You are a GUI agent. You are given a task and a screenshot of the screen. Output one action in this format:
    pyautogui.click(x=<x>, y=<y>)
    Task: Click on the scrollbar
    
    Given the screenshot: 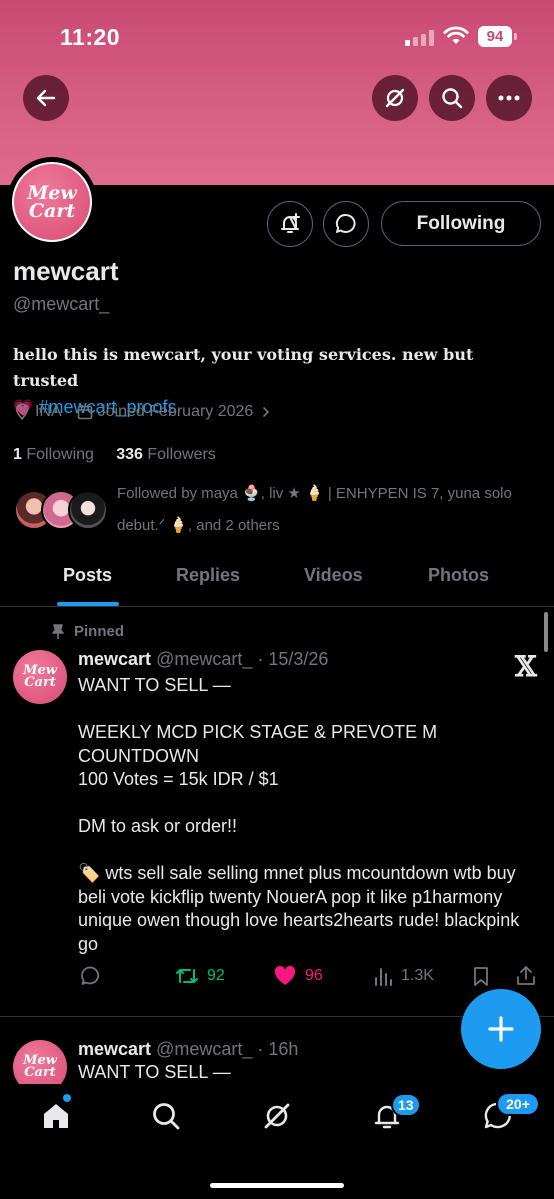 What is the action you would take?
    pyautogui.click(x=546, y=632)
    